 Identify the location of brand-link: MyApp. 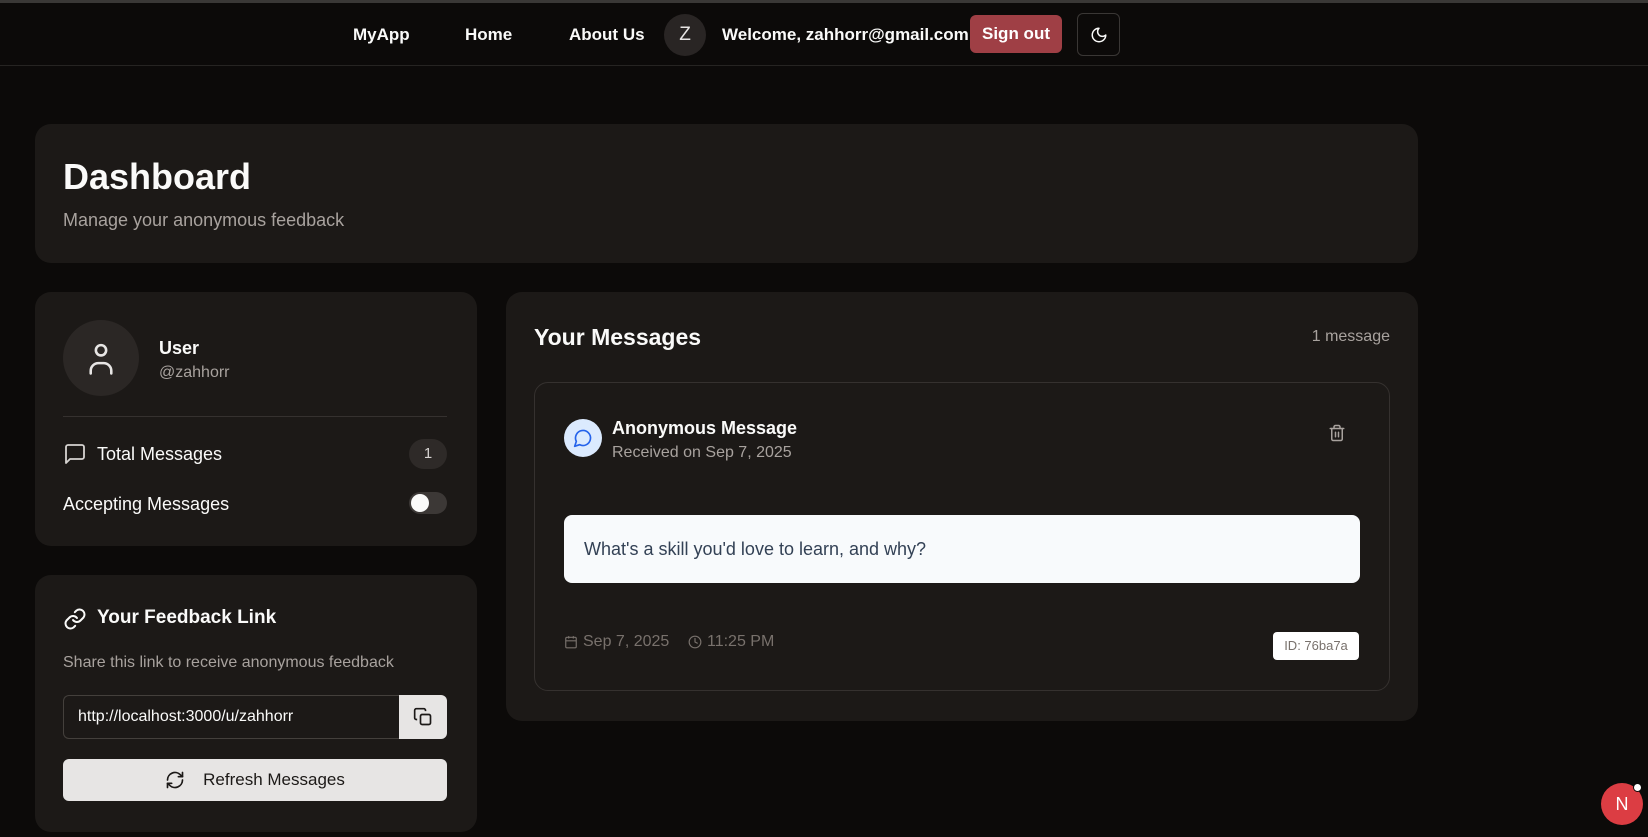
(381, 35).